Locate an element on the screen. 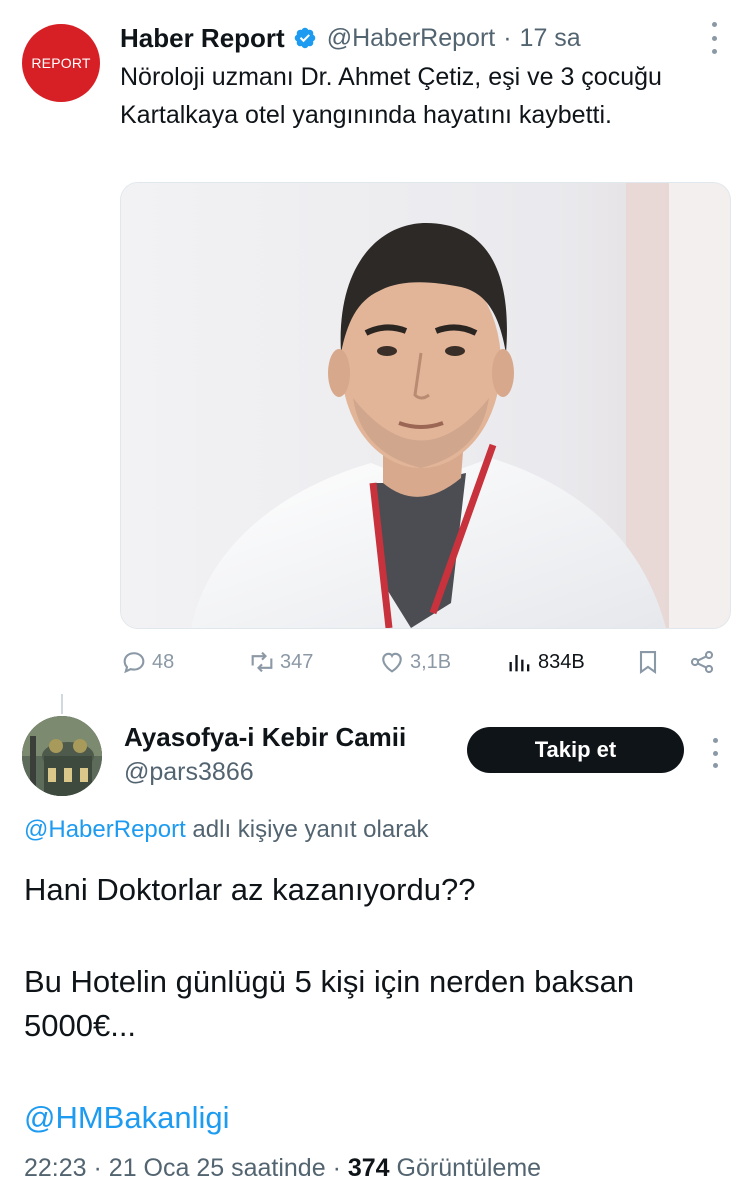  ayasofya-avatar is located at coordinates (62, 756).